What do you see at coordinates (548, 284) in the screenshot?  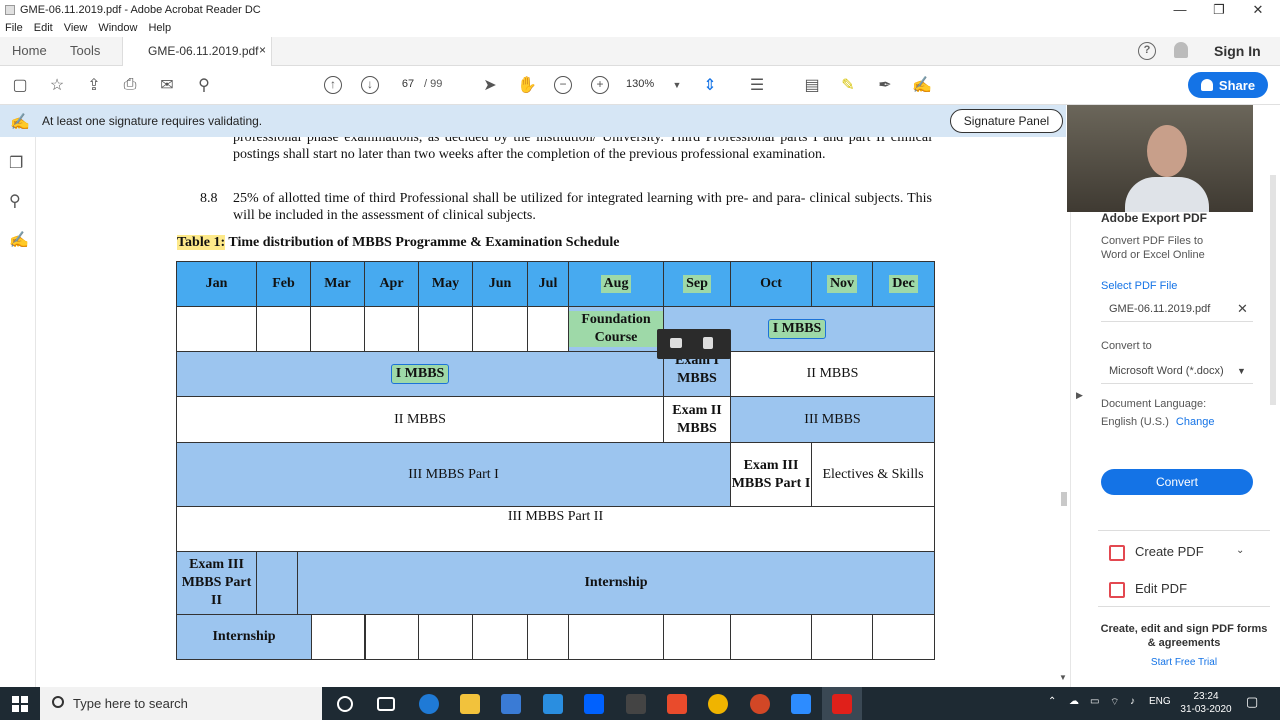 I see `month-header: Jul` at bounding box center [548, 284].